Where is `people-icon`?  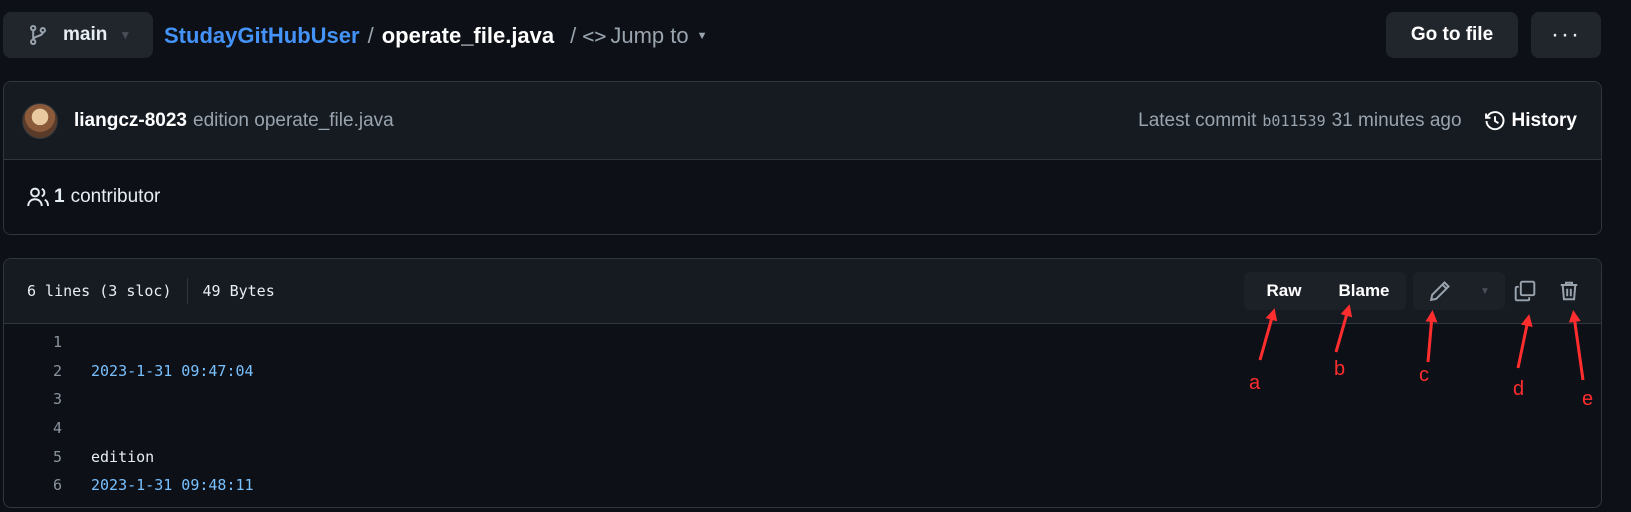 people-icon is located at coordinates (38, 197).